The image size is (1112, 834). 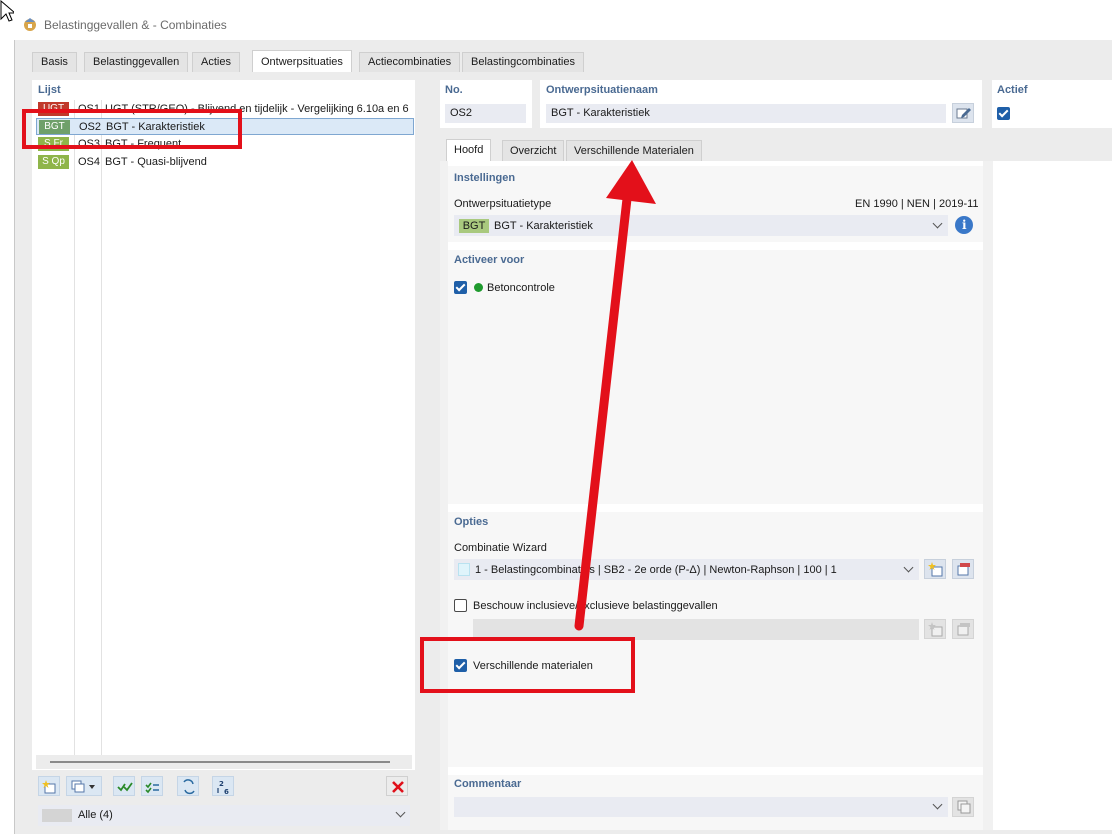 I want to click on check-all-icon, so click(x=125, y=787).